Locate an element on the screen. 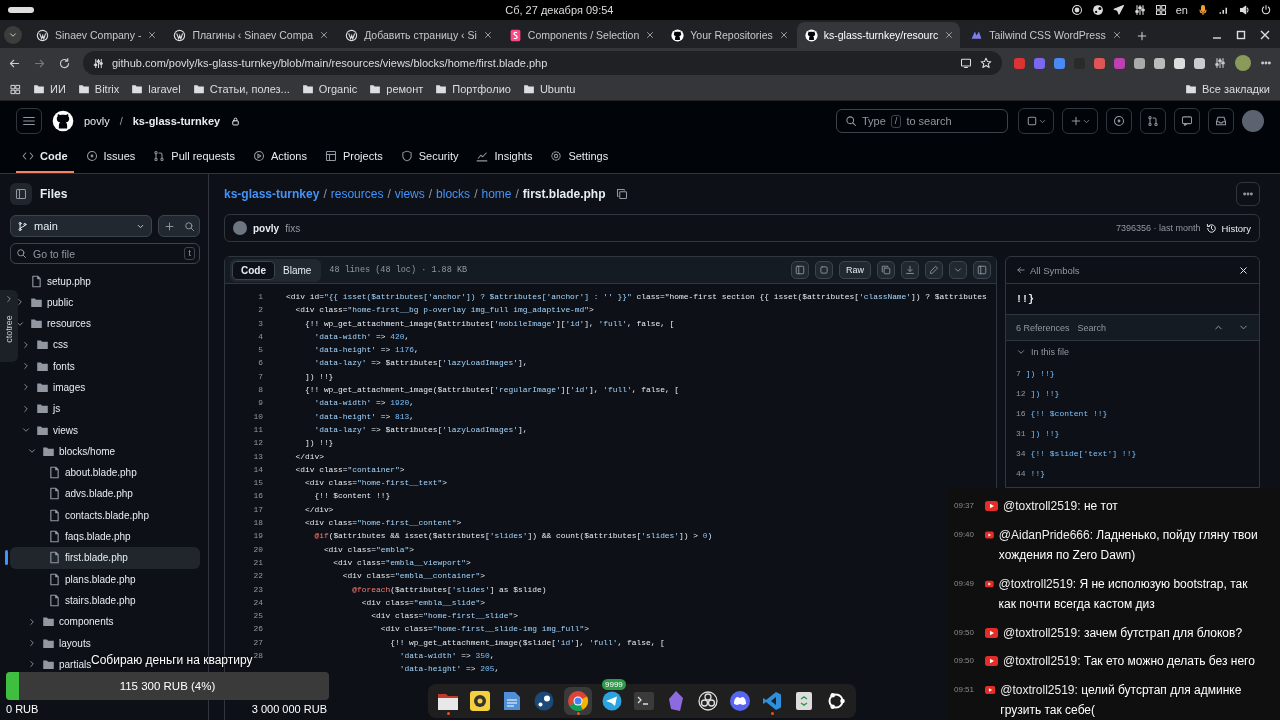  controller-icon is located at coordinates (740, 701).